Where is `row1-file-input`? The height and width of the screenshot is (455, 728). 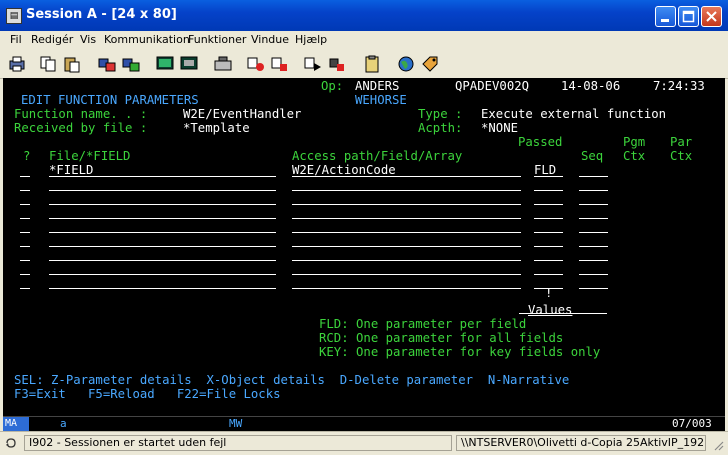
row1-file-input is located at coordinates (162, 176).